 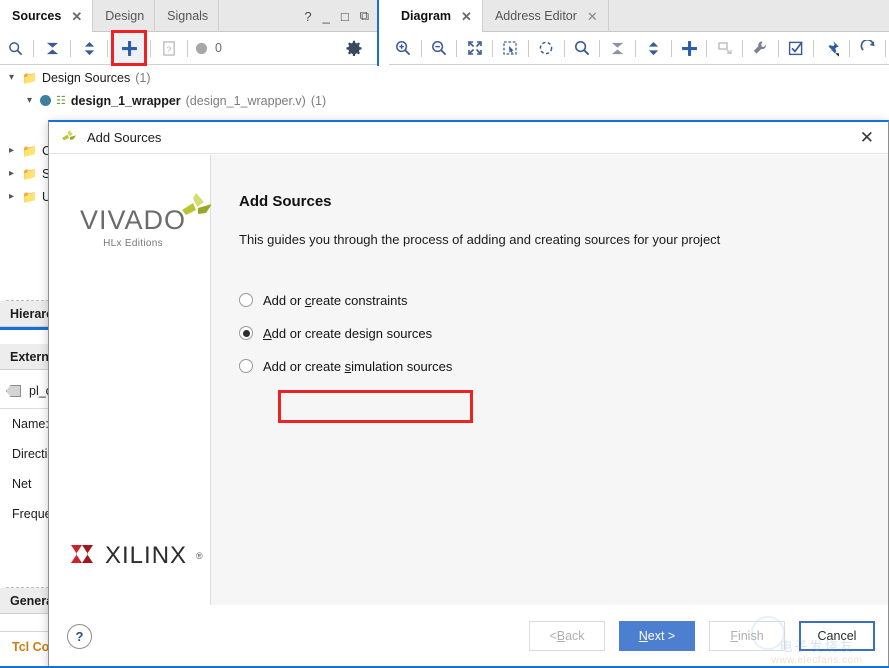 I want to click on label-post: reate constraints, so click(x=359, y=300).